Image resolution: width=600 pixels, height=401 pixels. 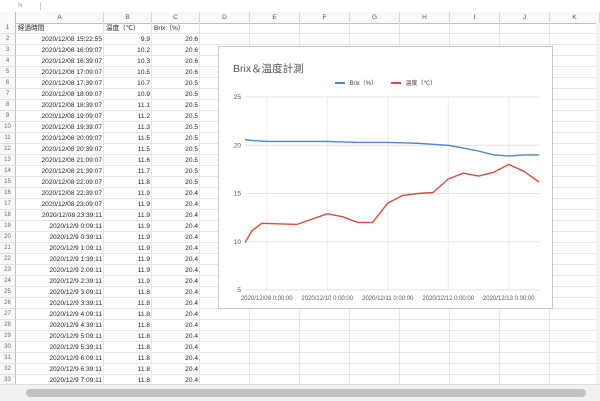 What do you see at coordinates (225, 17) in the screenshot?
I see `column-header-d: D` at bounding box center [225, 17].